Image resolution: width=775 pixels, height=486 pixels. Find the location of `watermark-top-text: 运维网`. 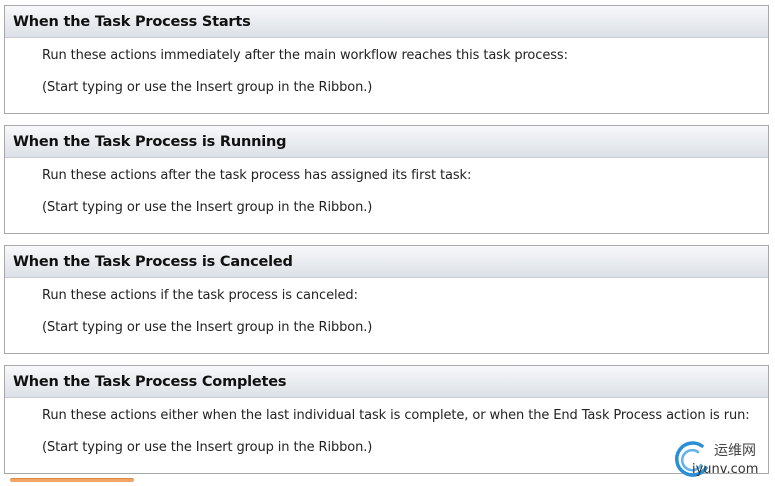

watermark-top-text: 运维网 is located at coordinates (735, 451).